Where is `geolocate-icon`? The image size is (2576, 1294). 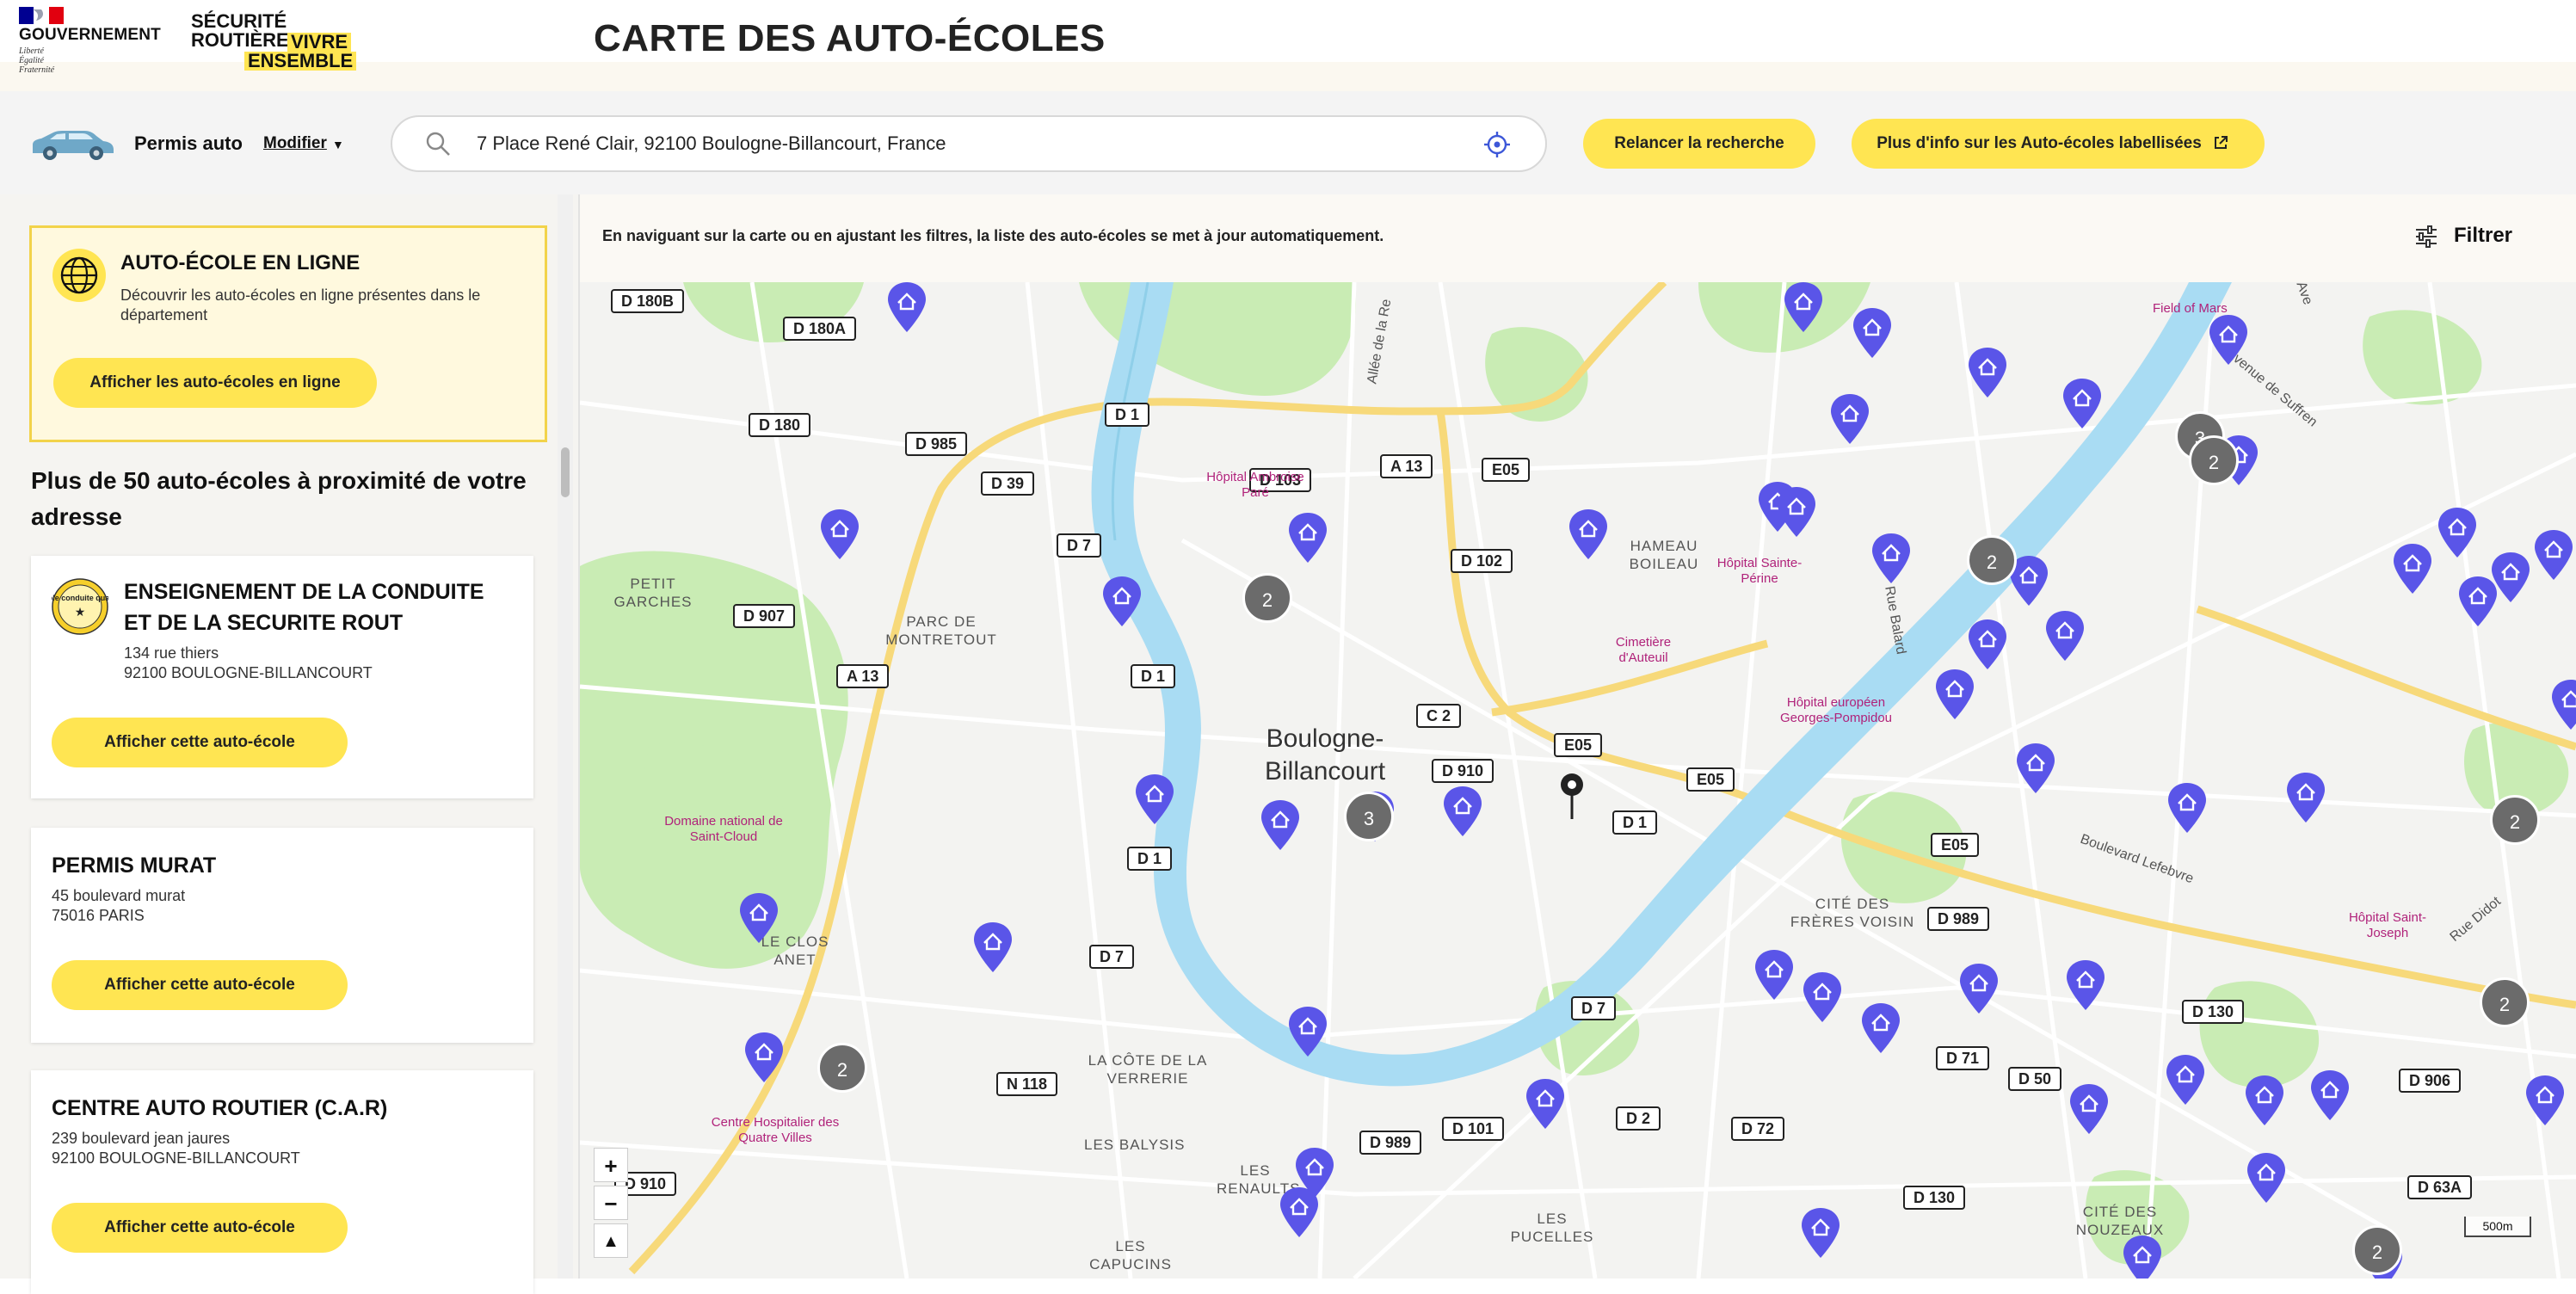 geolocate-icon is located at coordinates (1497, 144).